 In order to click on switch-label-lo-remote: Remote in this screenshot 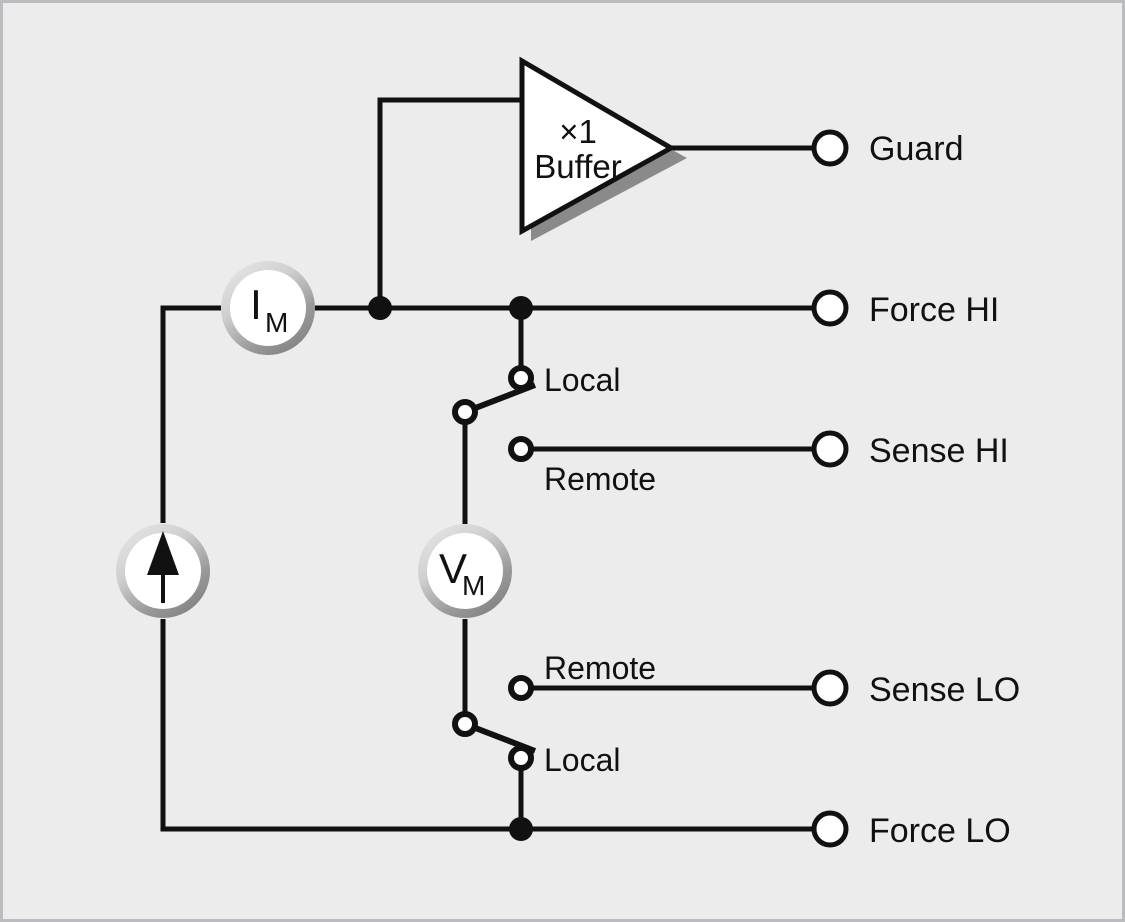, I will do `click(600, 668)`.